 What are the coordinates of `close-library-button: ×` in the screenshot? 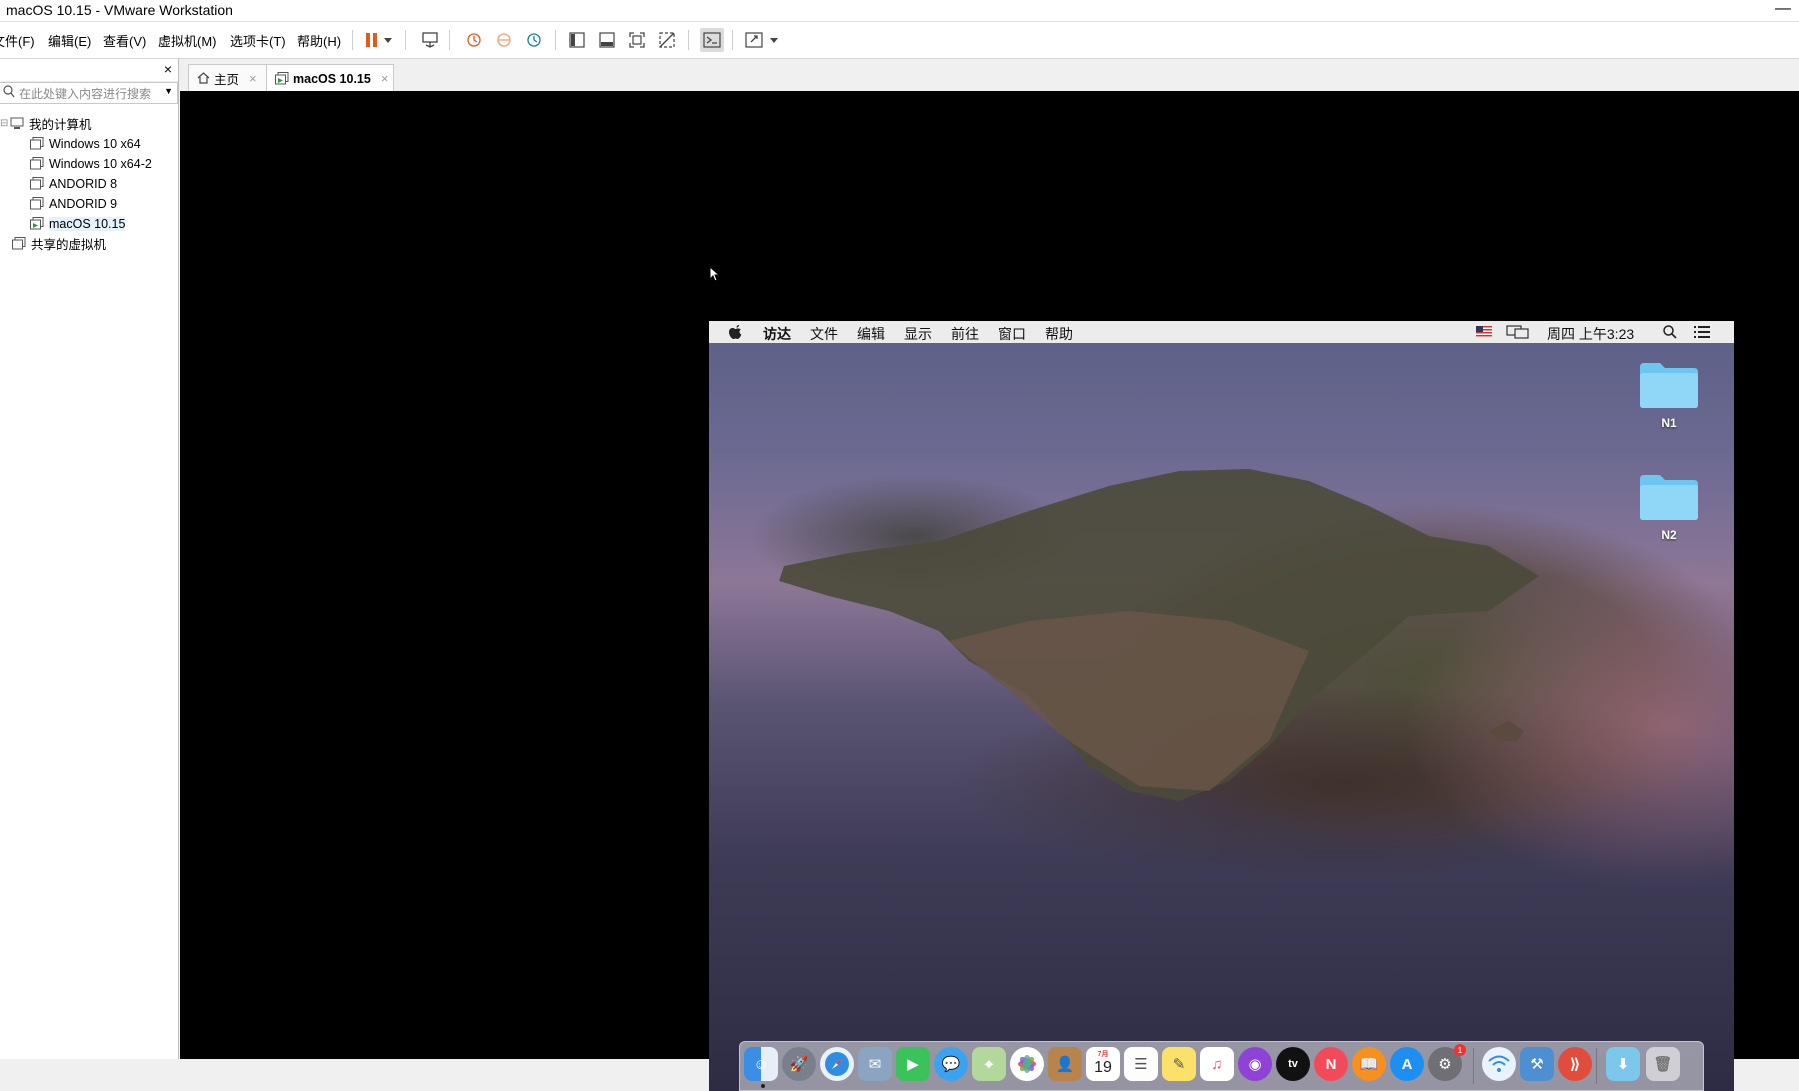 It's located at (168, 69).